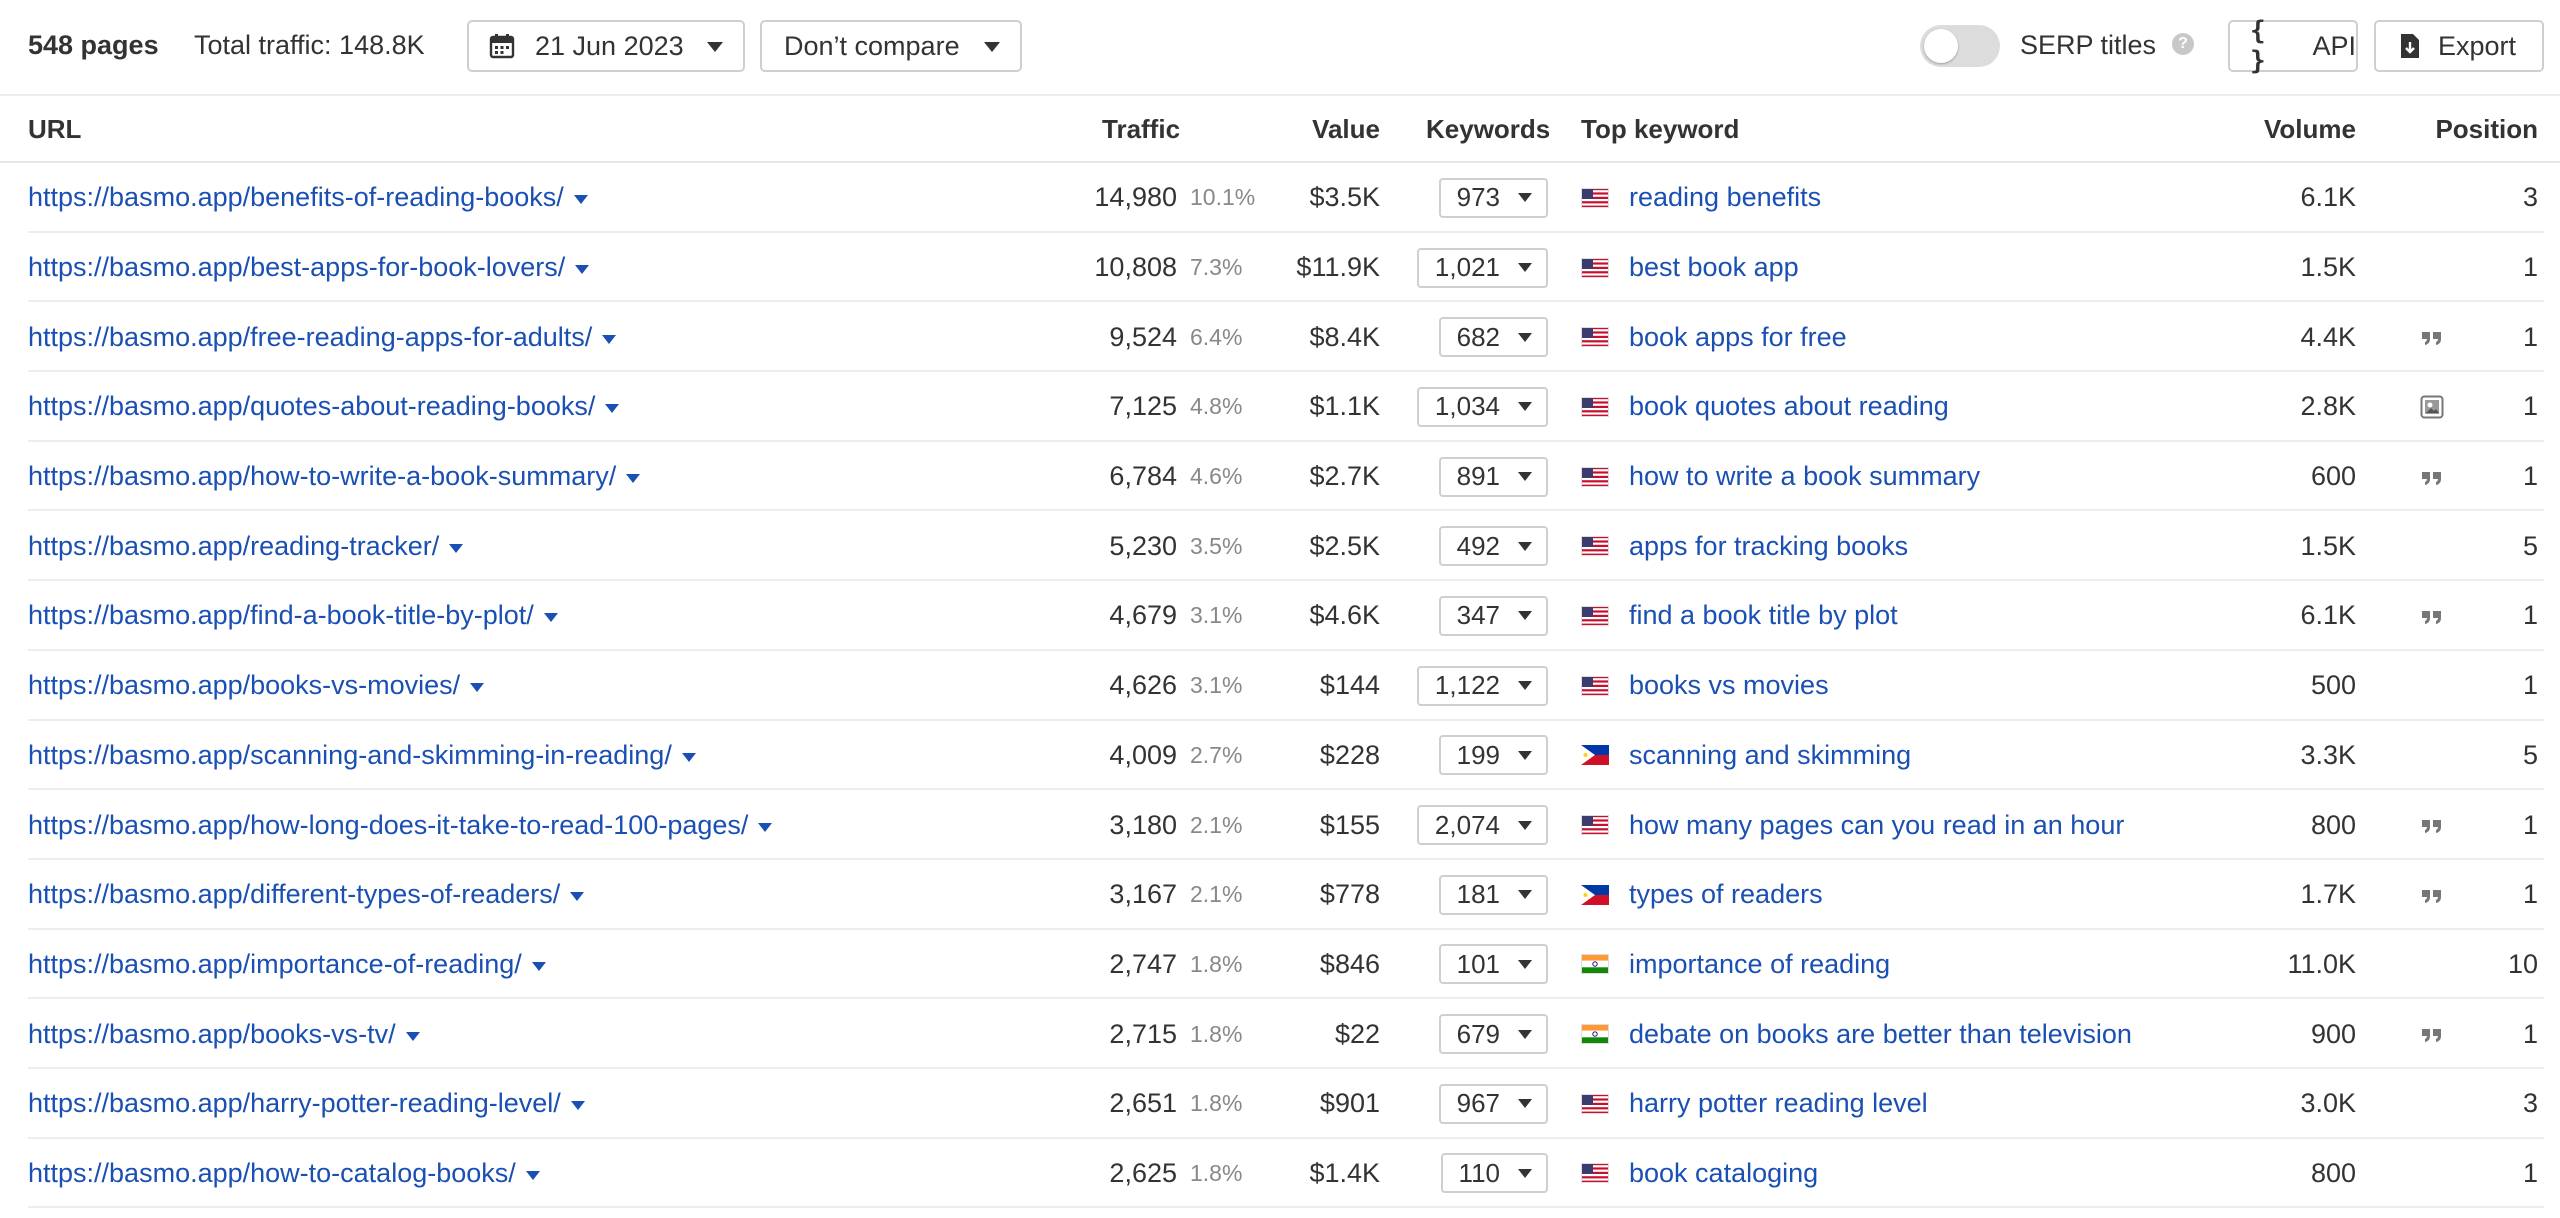 Image resolution: width=2560 pixels, height=1218 pixels. What do you see at coordinates (2486, 129) in the screenshot?
I see `column-header-position: Position` at bounding box center [2486, 129].